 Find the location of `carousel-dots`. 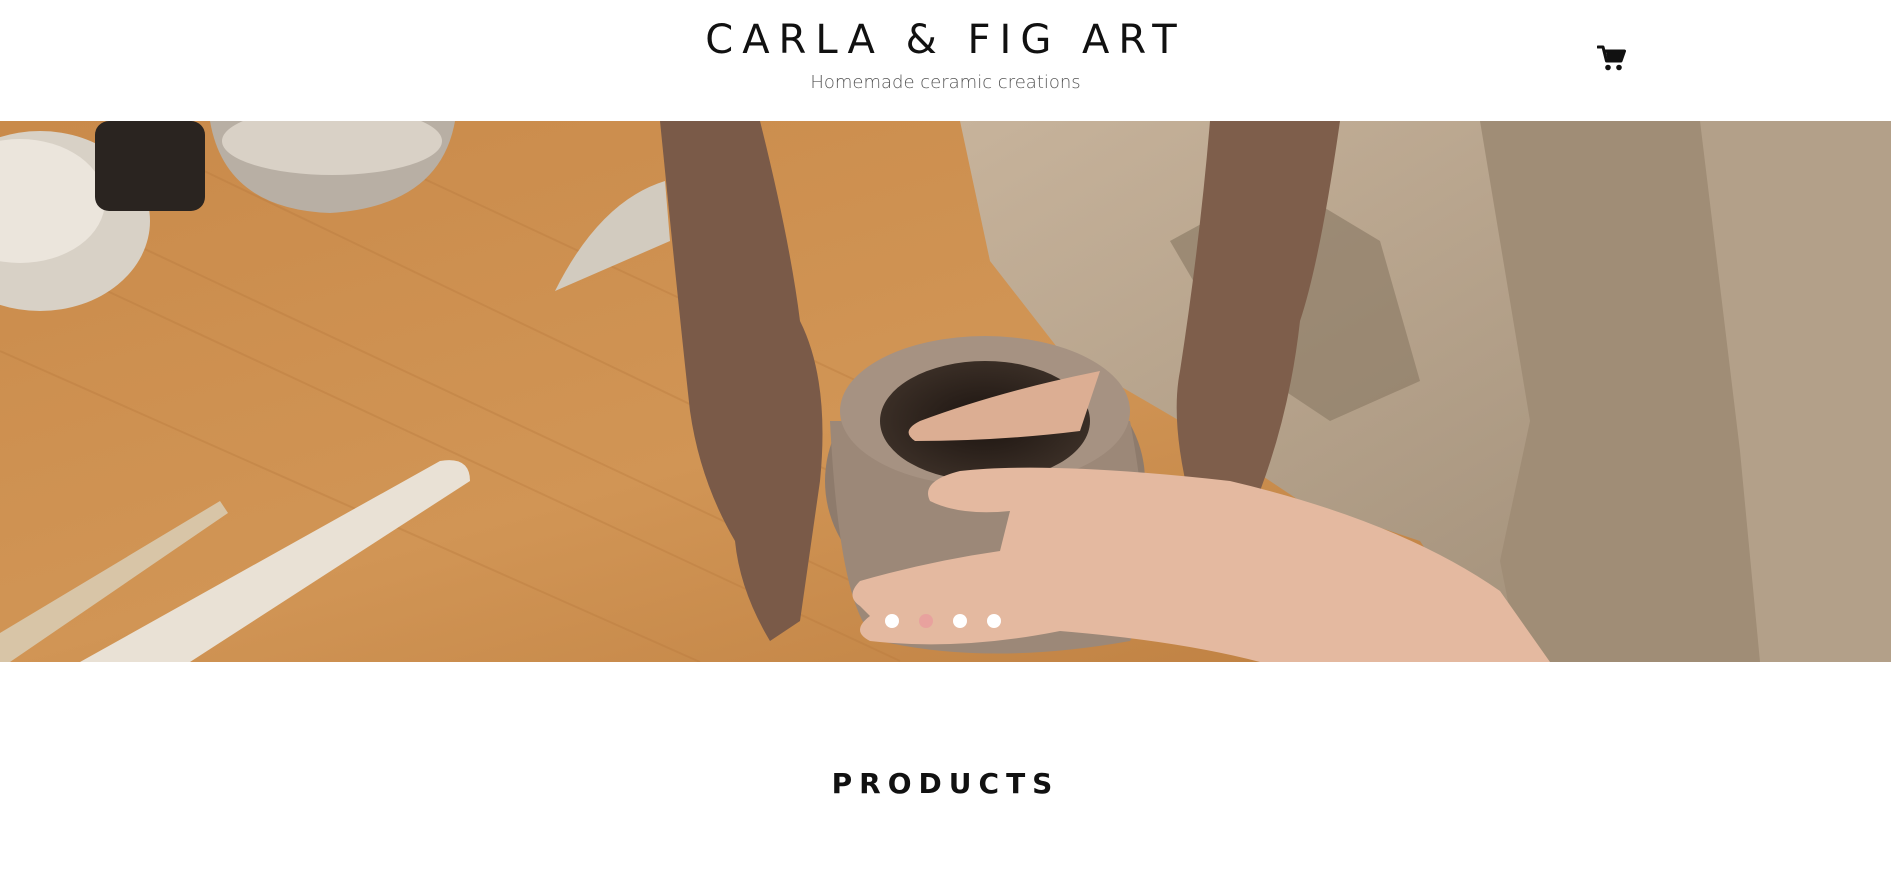

carousel-dots is located at coordinates (943, 621).